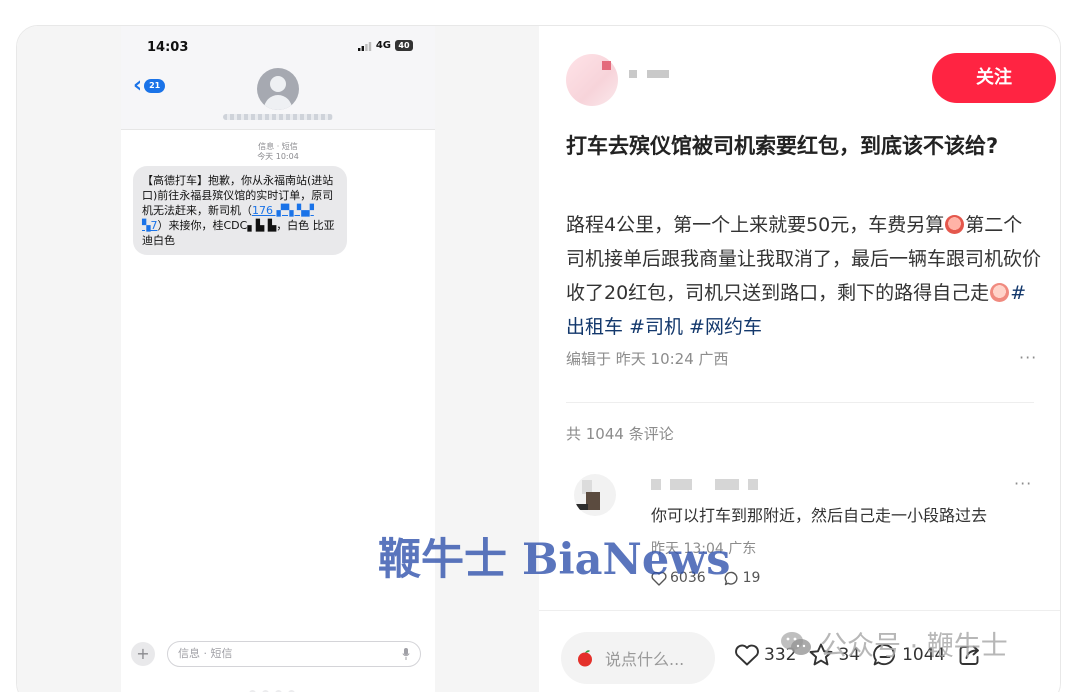  What do you see at coordinates (143, 654) in the screenshot?
I see `plus-icon: +` at bounding box center [143, 654].